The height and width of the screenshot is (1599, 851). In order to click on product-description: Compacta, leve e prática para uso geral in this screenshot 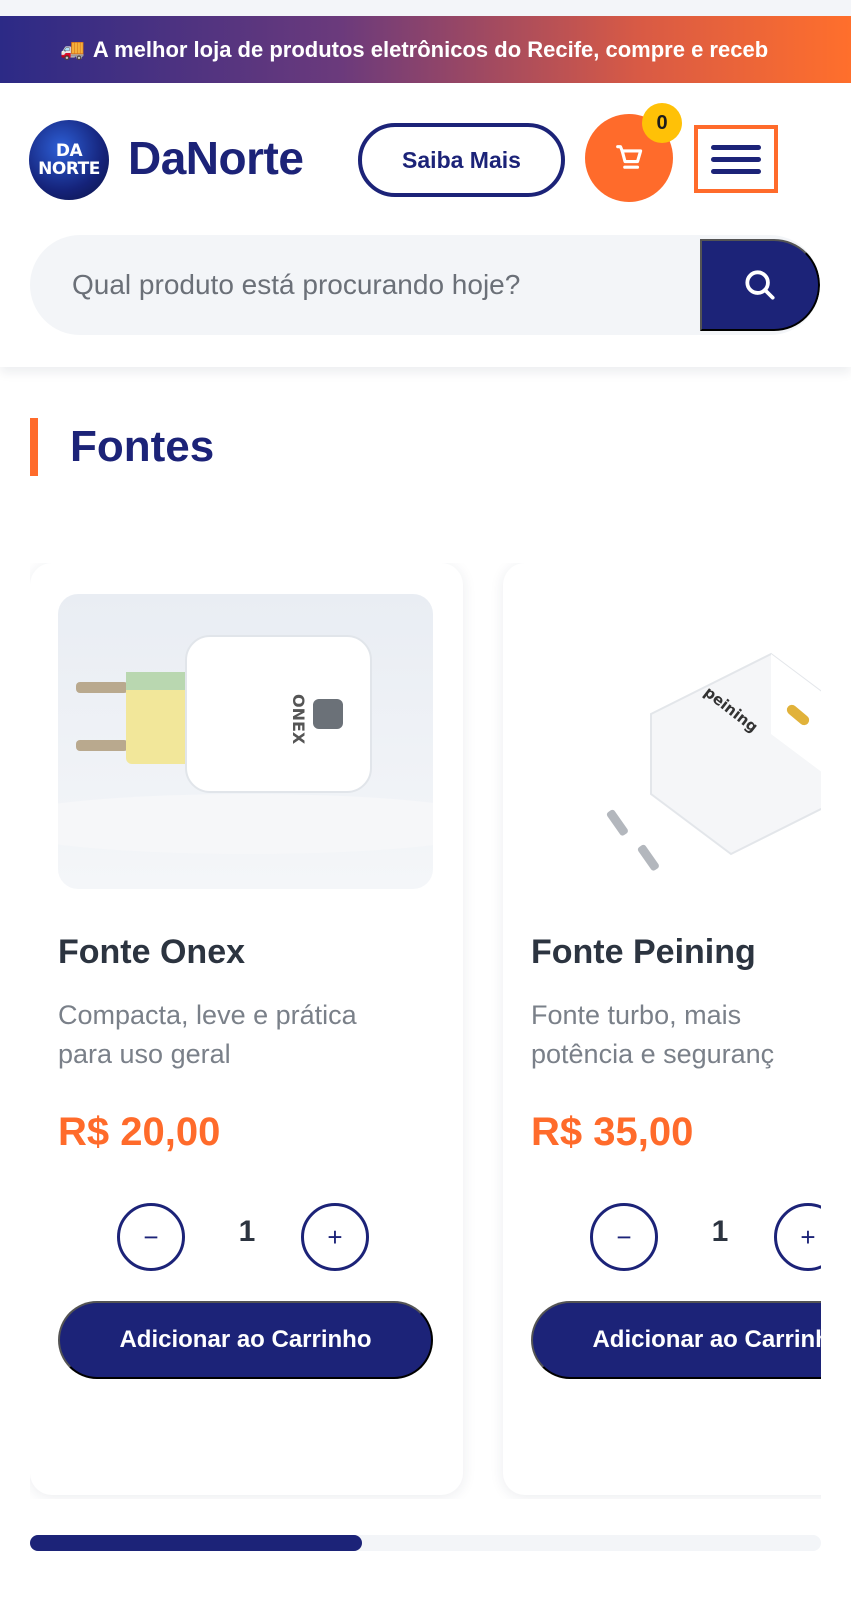, I will do `click(248, 1035)`.